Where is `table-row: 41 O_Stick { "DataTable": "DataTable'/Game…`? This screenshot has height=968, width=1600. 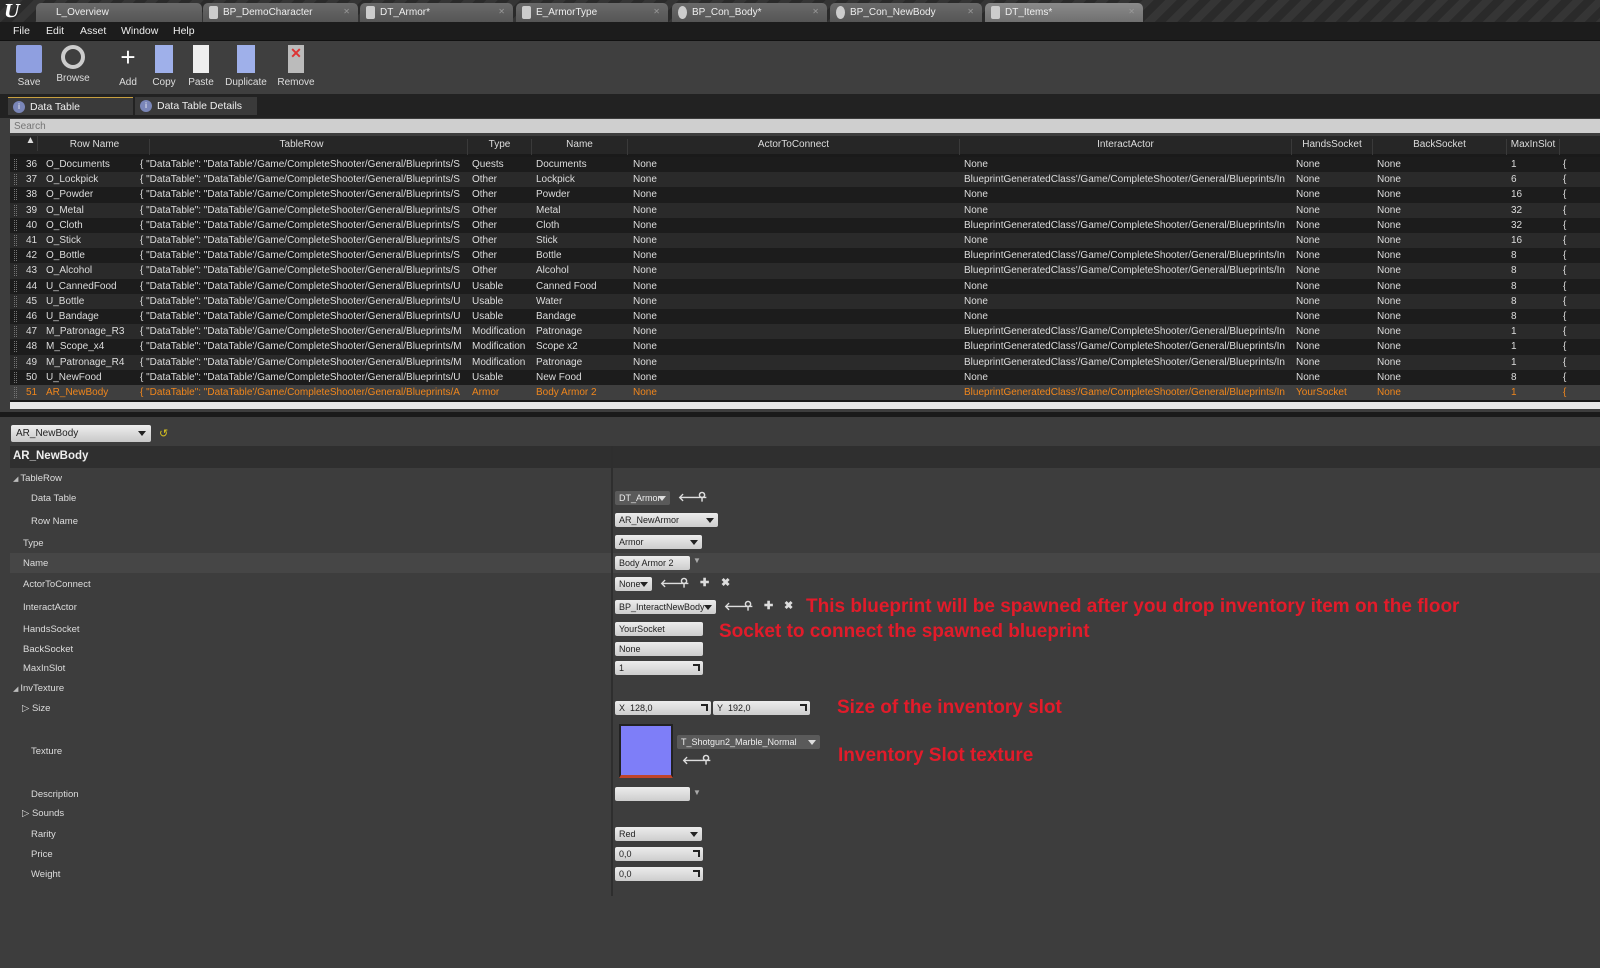 table-row: 41 O_Stick { "DataTable": "DataTable'/Game… is located at coordinates (805, 241).